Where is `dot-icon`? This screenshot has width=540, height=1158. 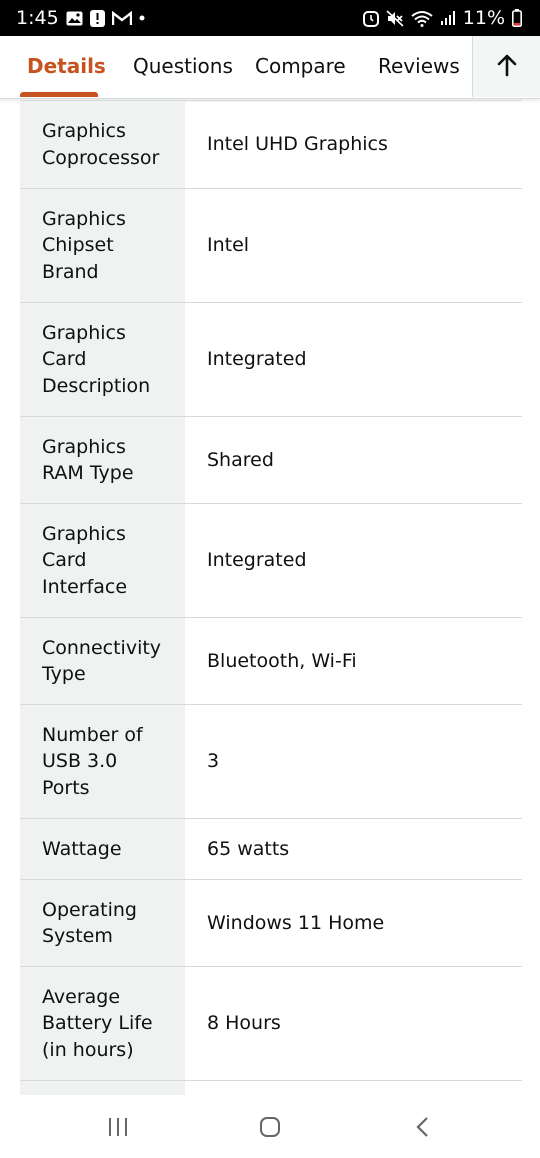
dot-icon is located at coordinates (142, 18).